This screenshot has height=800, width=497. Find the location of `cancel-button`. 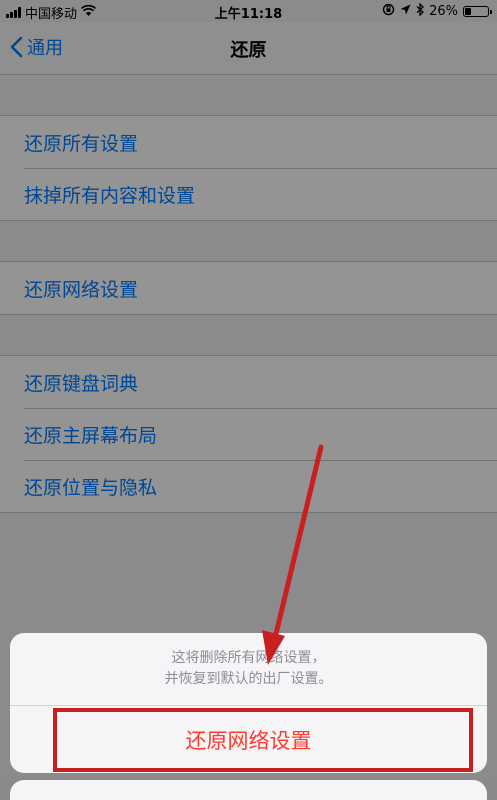

cancel-button is located at coordinates (248, 790).